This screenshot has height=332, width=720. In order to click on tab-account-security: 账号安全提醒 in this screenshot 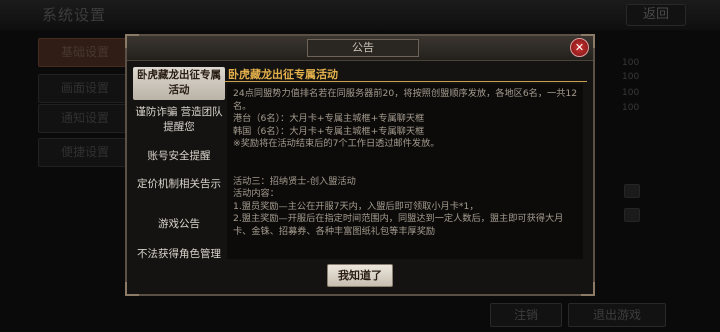, I will do `click(179, 156)`.